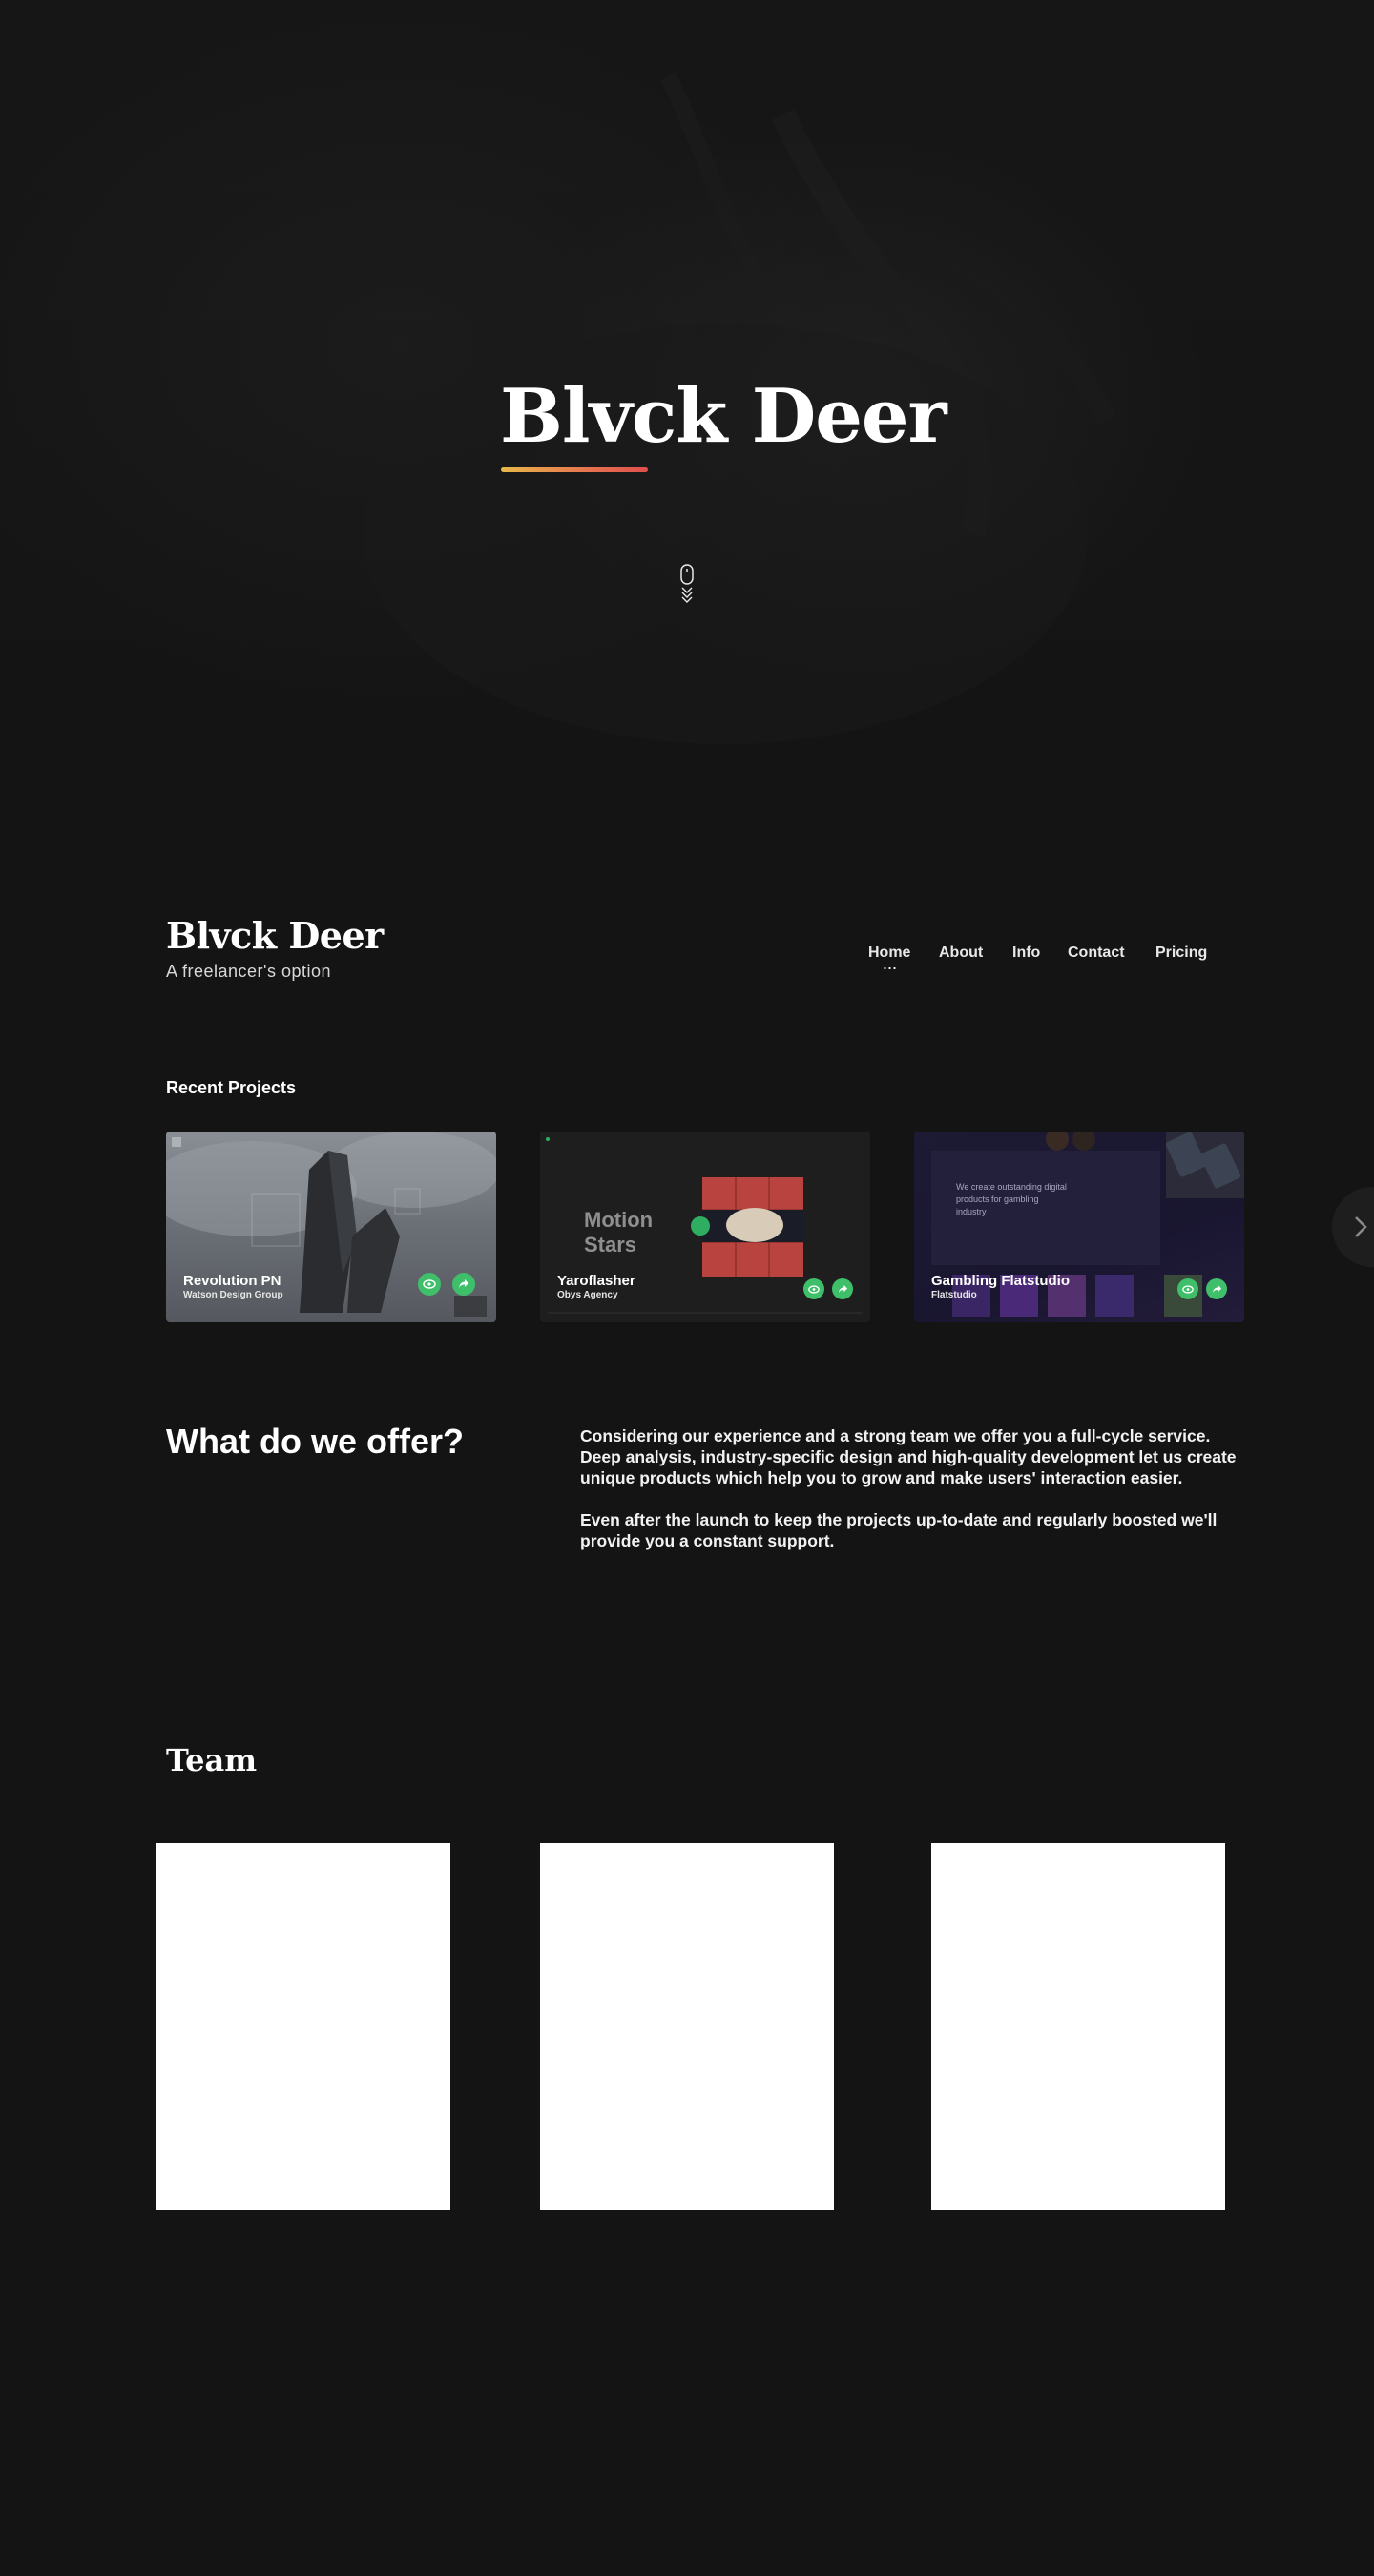 The width and height of the screenshot is (1374, 2576). Describe the element at coordinates (1353, 1227) in the screenshot. I see `carousel-next-button` at that location.